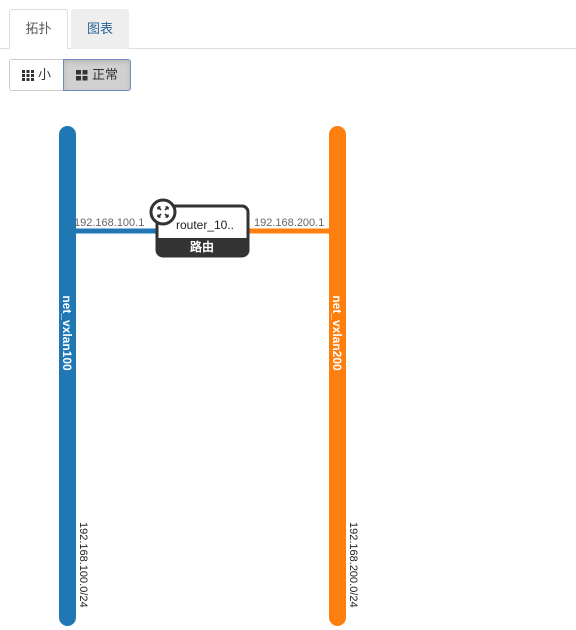  Describe the element at coordinates (205, 225) in the screenshot. I see `router-name: router_10..` at that location.